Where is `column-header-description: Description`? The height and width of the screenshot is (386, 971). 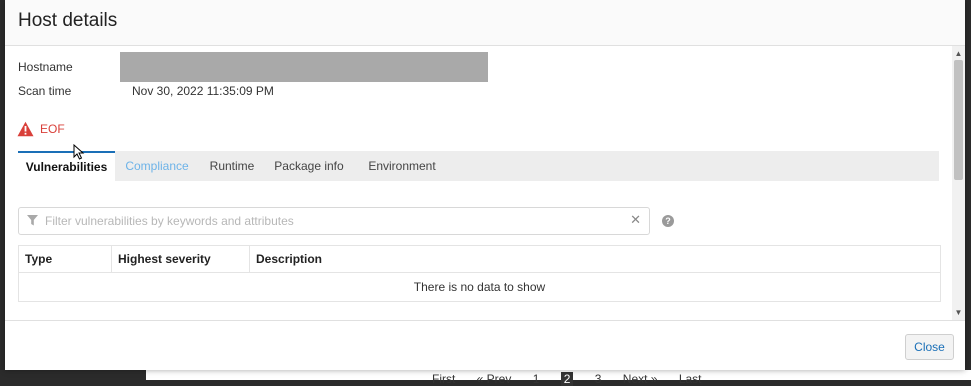
column-header-description: Description is located at coordinates (594, 259).